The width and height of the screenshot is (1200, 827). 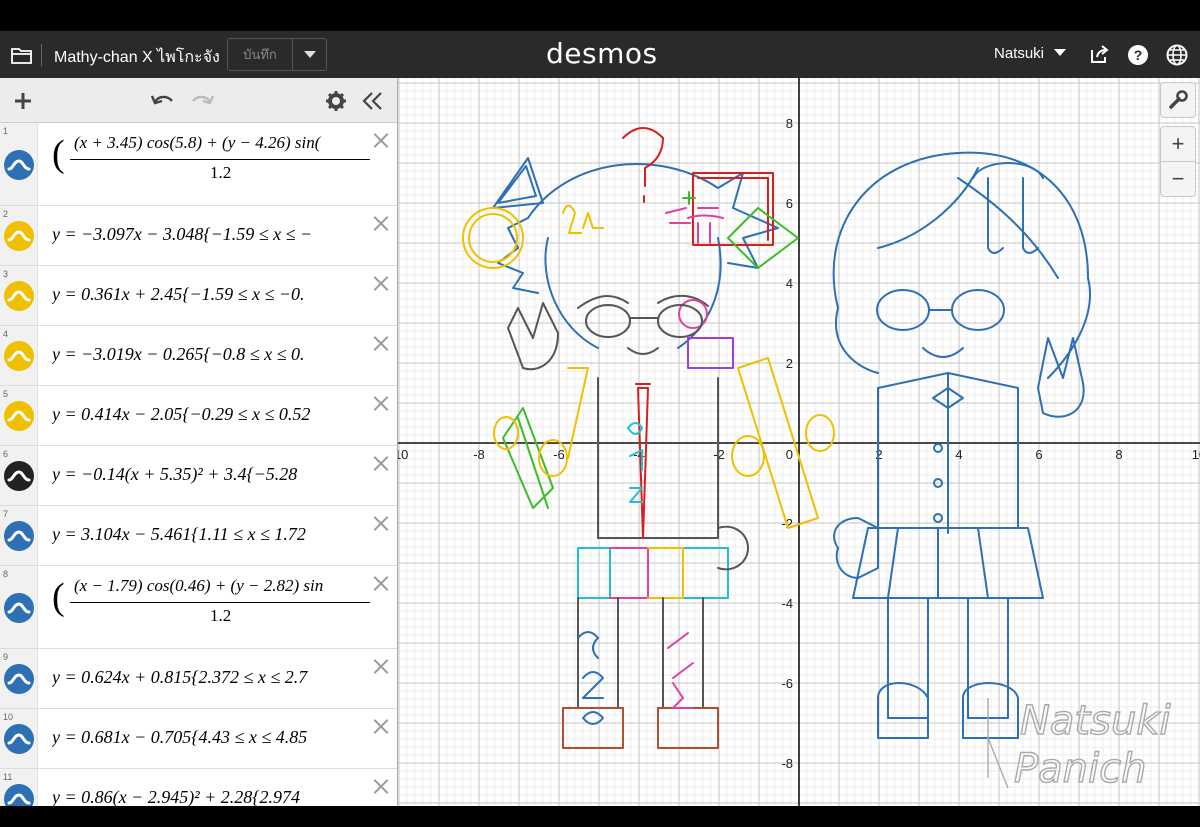 What do you see at coordinates (206, 234) in the screenshot?
I see `expression-latex: y = −3.097x − 3.048{−1.59 ≤ x ≤ −` at bounding box center [206, 234].